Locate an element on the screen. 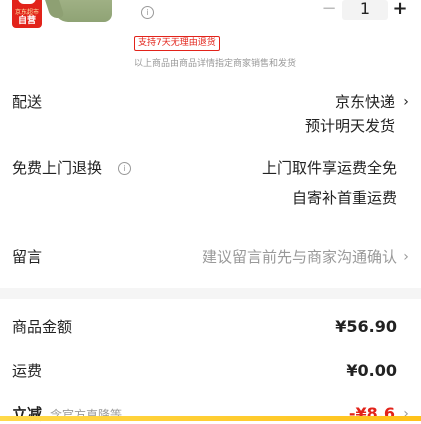 The height and width of the screenshot is (424, 421). goods-amount-value: ¥56.90 is located at coordinates (366, 326).